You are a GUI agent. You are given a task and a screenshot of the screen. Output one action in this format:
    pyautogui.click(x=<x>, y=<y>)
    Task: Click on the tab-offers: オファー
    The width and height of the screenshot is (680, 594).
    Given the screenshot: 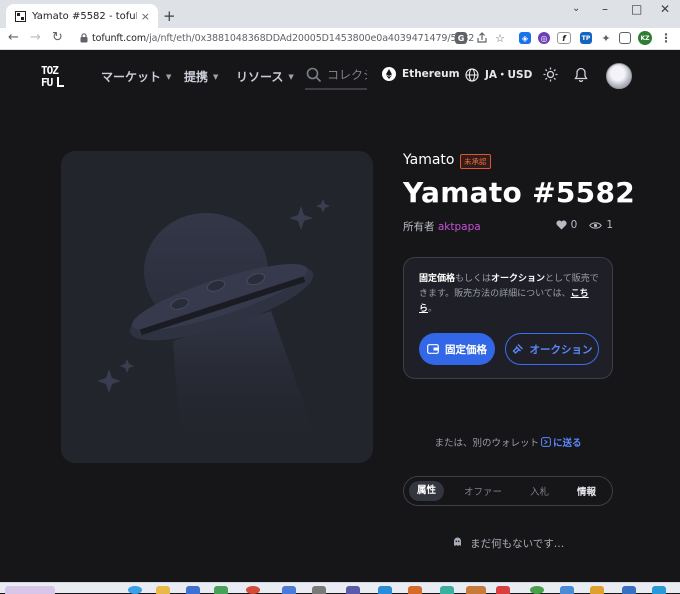 What is the action you would take?
    pyautogui.click(x=483, y=491)
    